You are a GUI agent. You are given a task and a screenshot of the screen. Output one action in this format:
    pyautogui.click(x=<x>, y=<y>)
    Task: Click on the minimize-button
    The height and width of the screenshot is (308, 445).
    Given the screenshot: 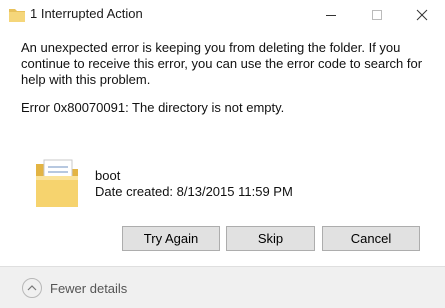 What is the action you would take?
    pyautogui.click(x=331, y=15)
    